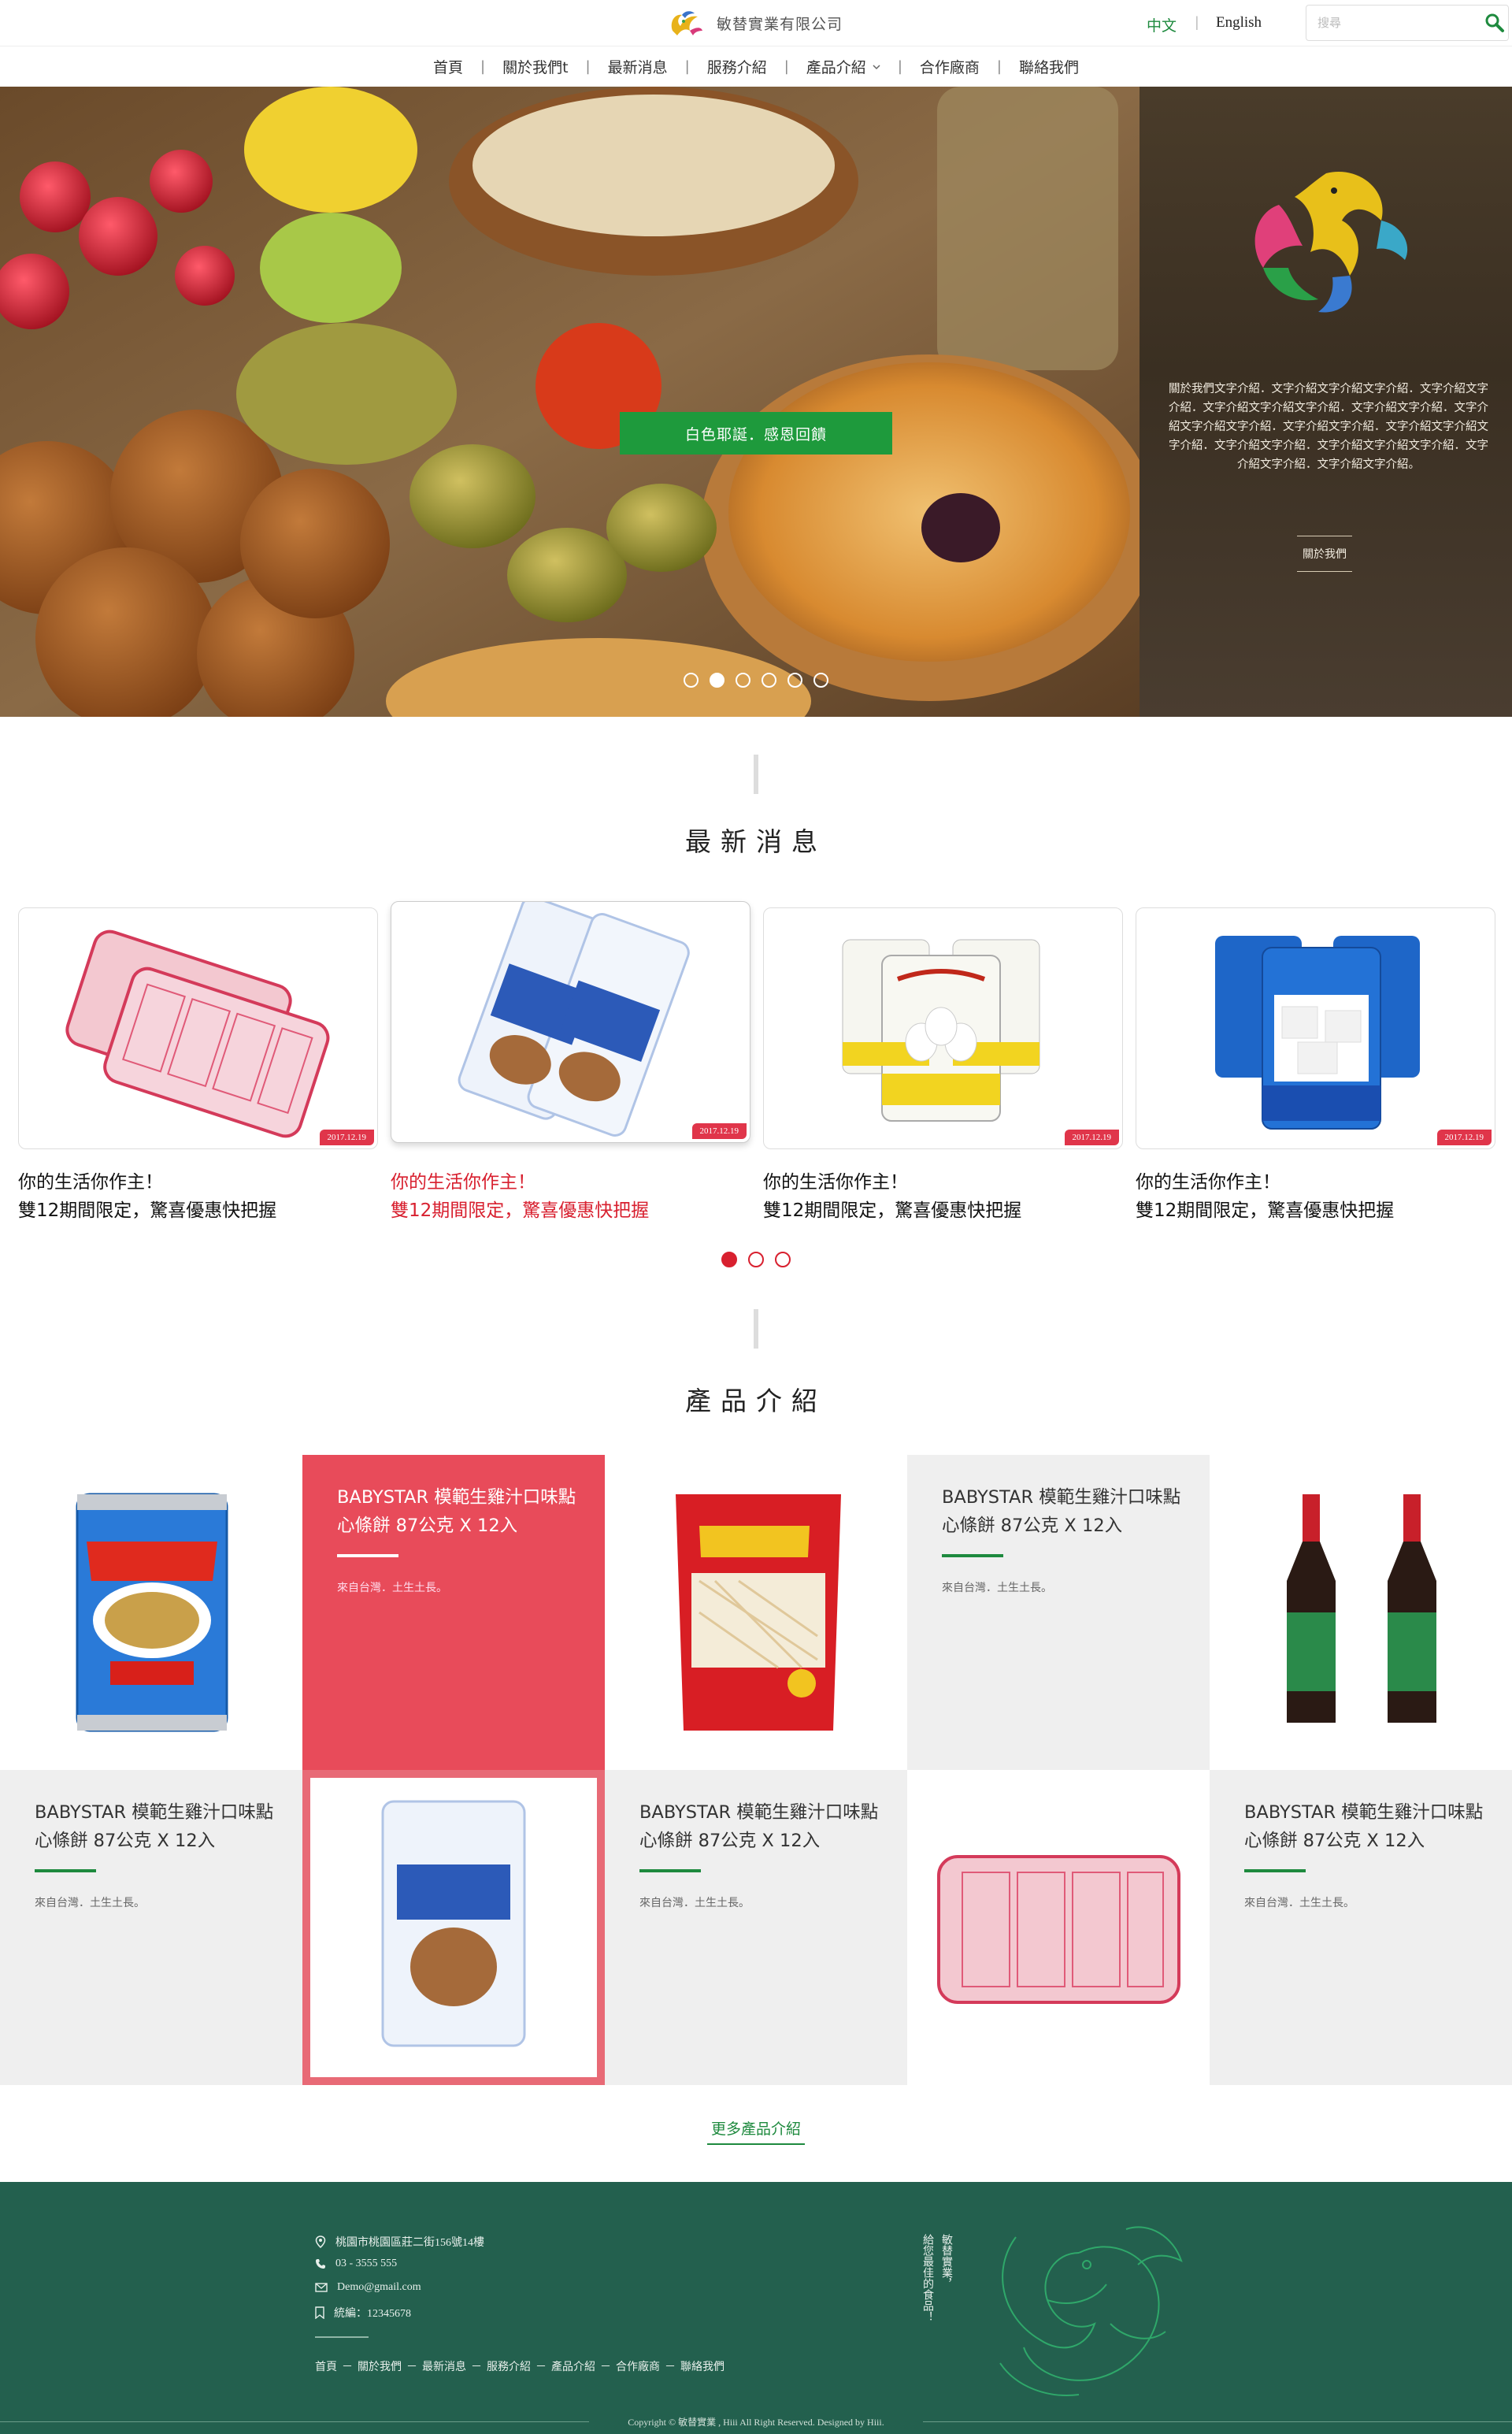 The height and width of the screenshot is (2434, 1512). What do you see at coordinates (342, 2337) in the screenshot?
I see `footer-rule` at bounding box center [342, 2337].